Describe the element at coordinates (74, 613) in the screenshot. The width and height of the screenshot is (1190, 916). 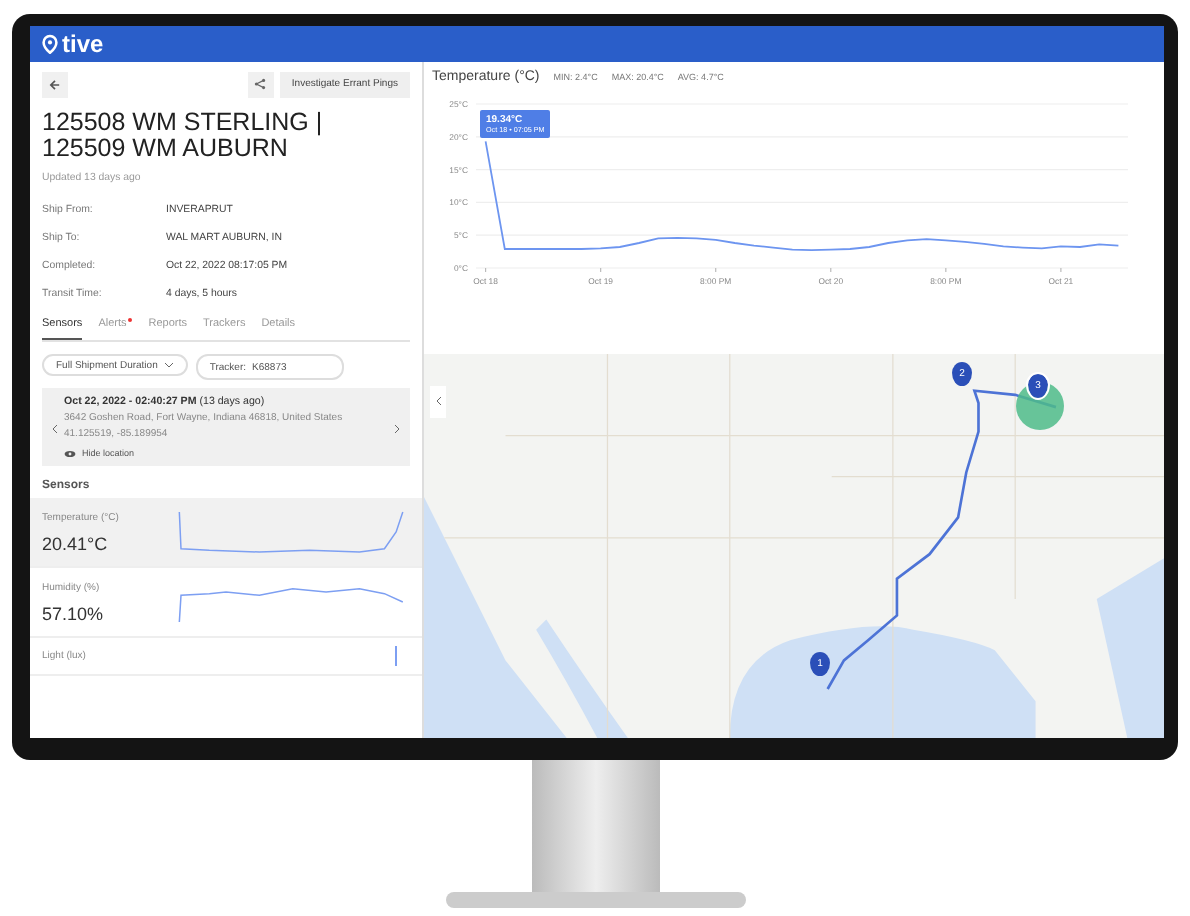
I see `sensor-value: 57.10%` at that location.